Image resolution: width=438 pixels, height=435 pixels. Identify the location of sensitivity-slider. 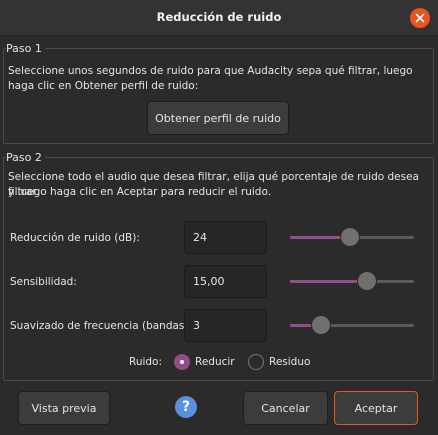
(352, 281).